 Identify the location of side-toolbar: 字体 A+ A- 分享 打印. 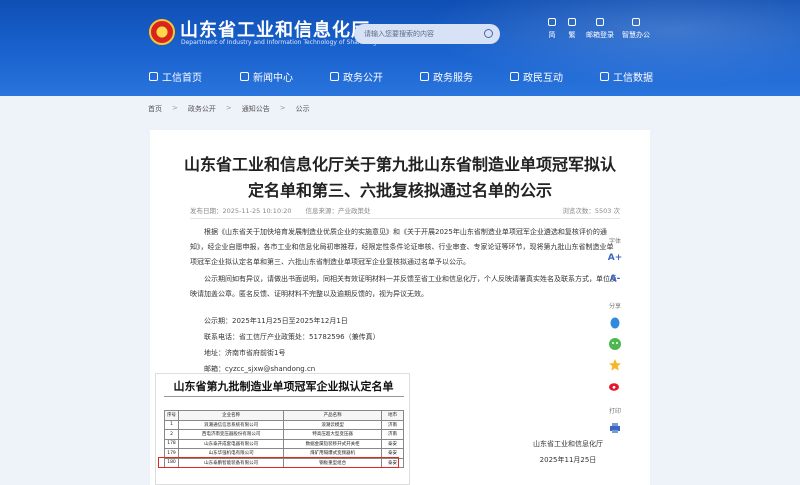
(615, 338).